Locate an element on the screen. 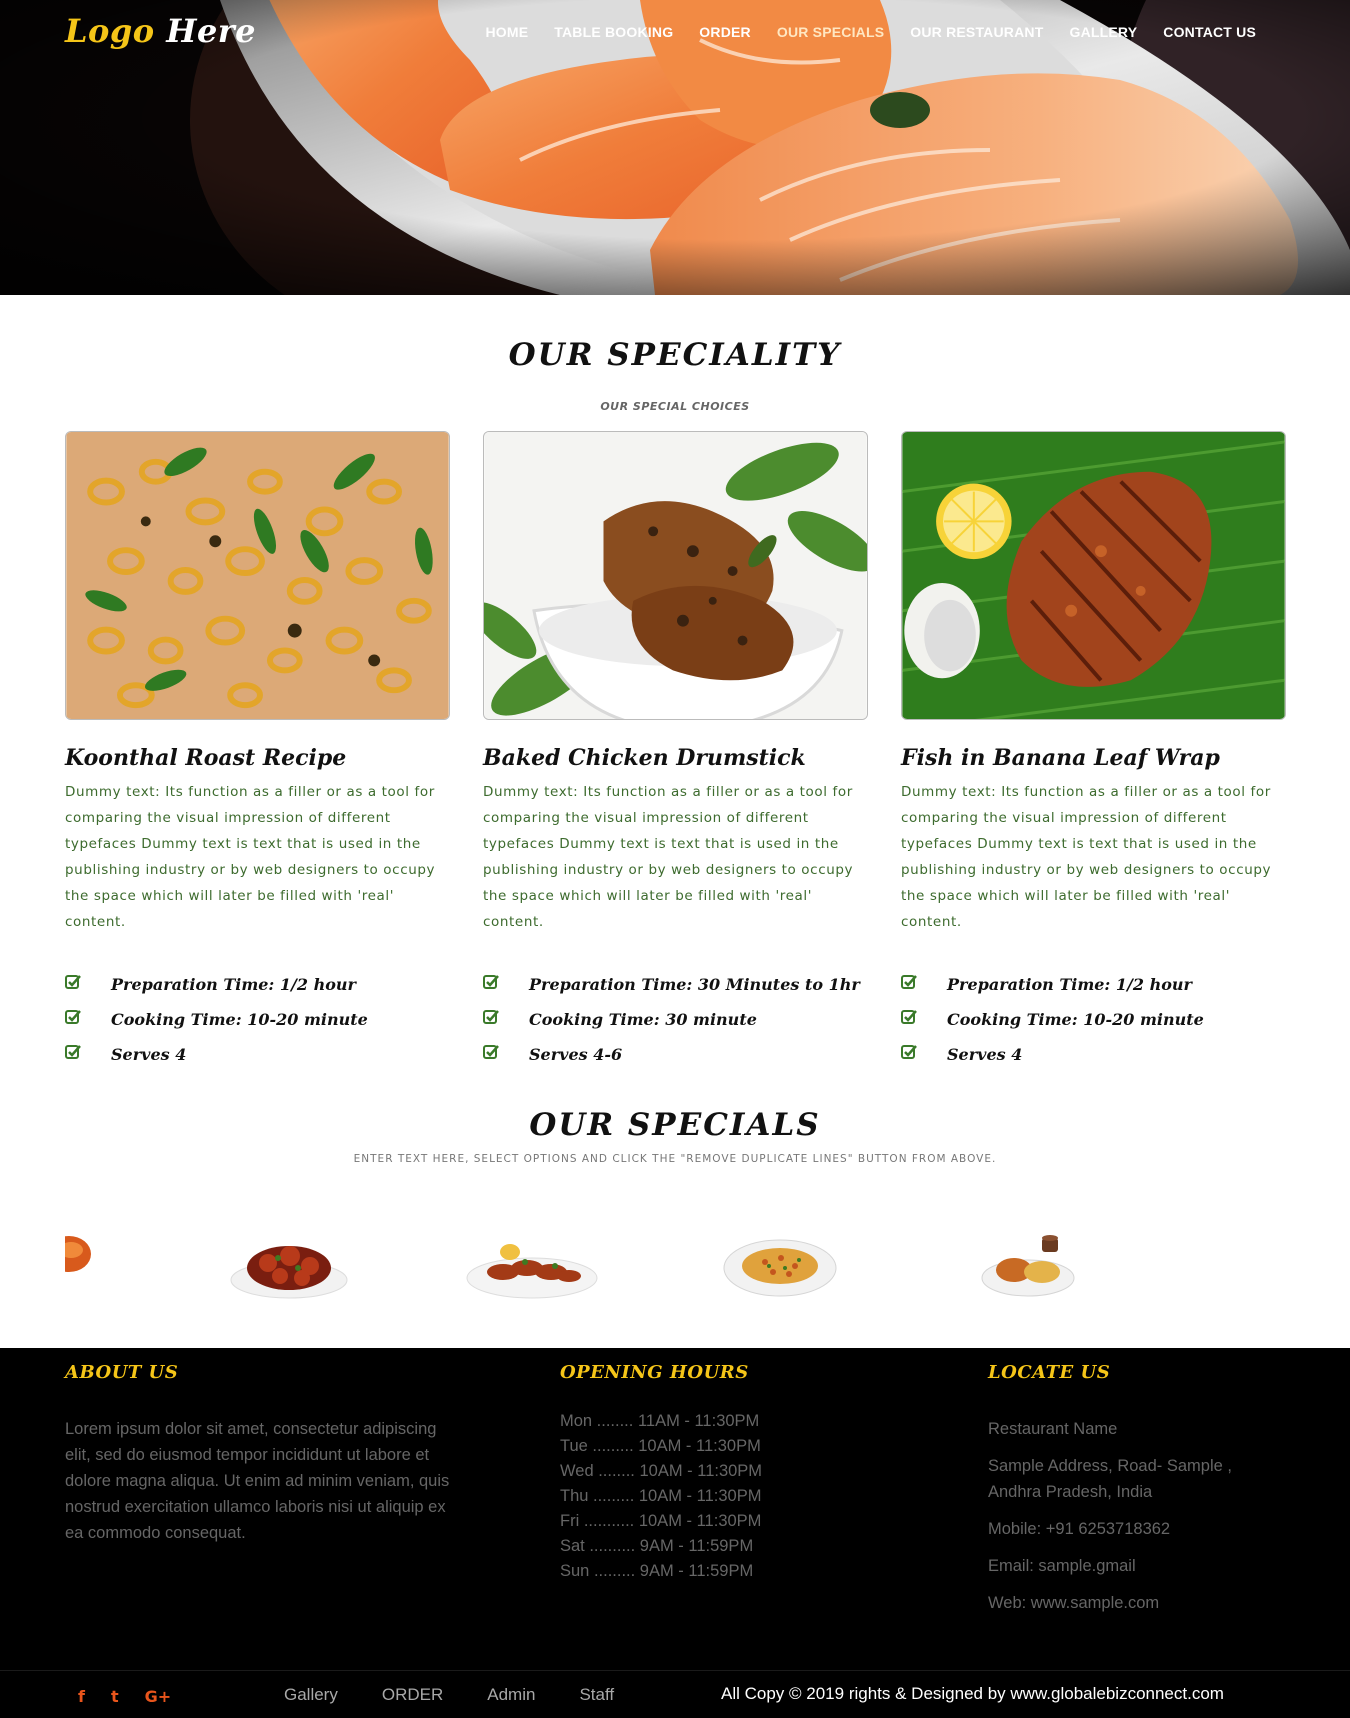 The width and height of the screenshot is (1350, 1718). nav-our-specials: OUR SPECIALS is located at coordinates (830, 32).